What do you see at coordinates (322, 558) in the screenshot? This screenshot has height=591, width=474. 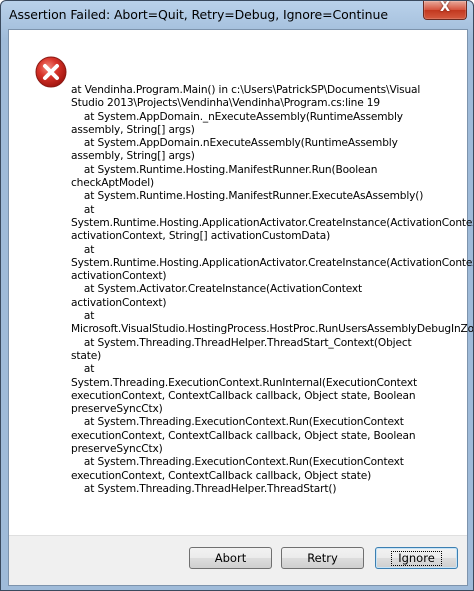 I see `retry-button: Retry` at bounding box center [322, 558].